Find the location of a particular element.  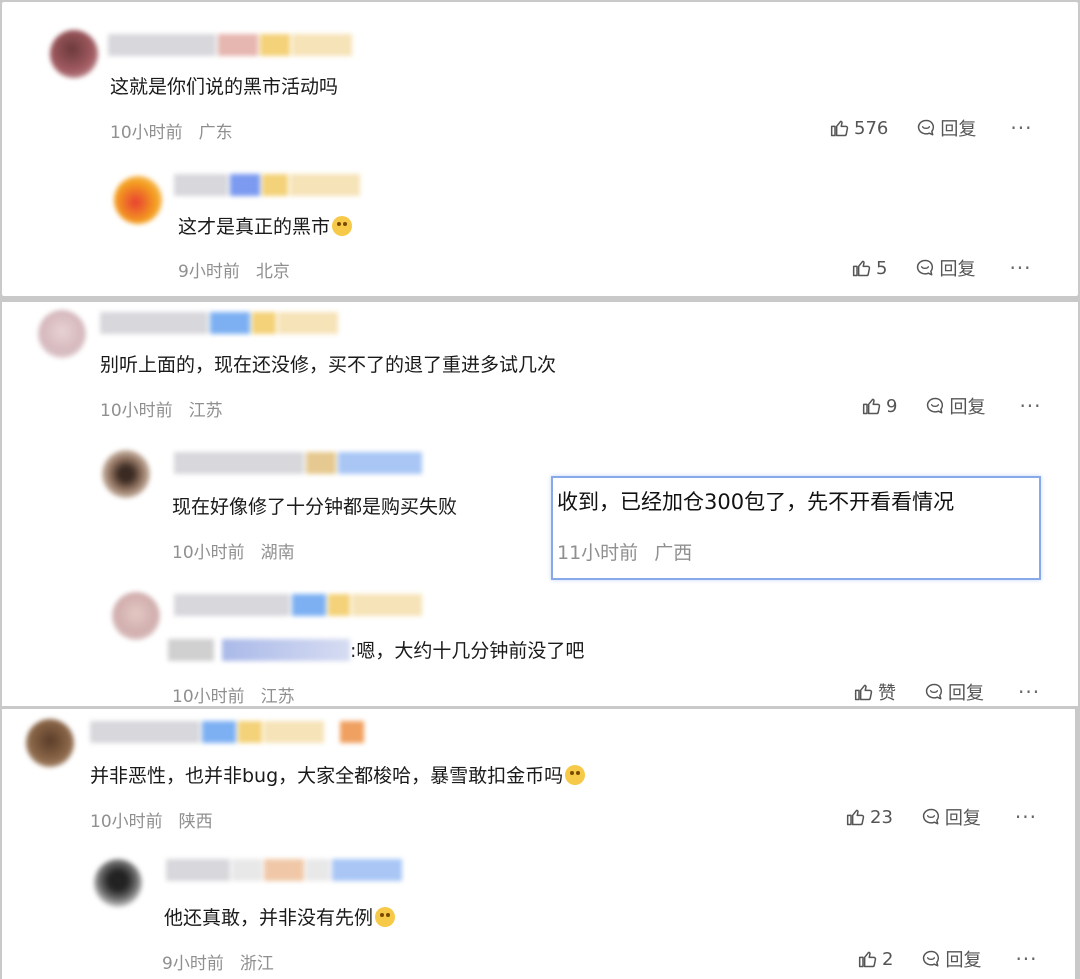

comment-meta: 10小时前 陕西 is located at coordinates (151, 819).